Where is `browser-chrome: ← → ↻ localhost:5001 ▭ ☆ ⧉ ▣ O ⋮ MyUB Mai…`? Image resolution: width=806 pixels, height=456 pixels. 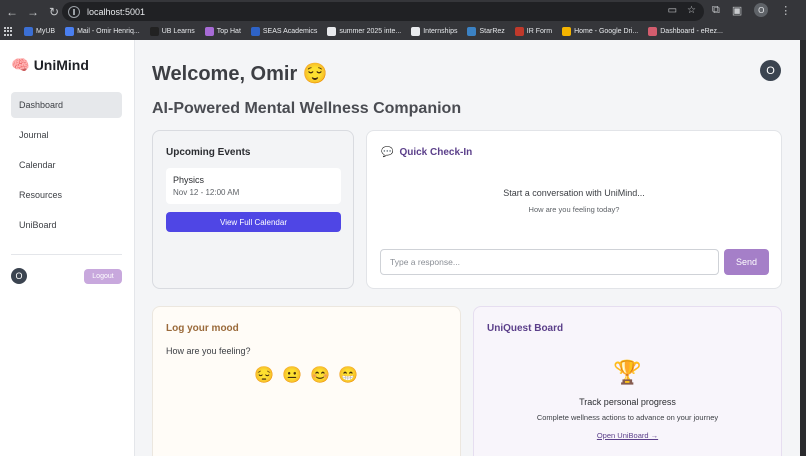 browser-chrome: ← → ↻ localhost:5001 ▭ ☆ ⧉ ▣ O ⋮ MyUB Mai… is located at coordinates (403, 20).